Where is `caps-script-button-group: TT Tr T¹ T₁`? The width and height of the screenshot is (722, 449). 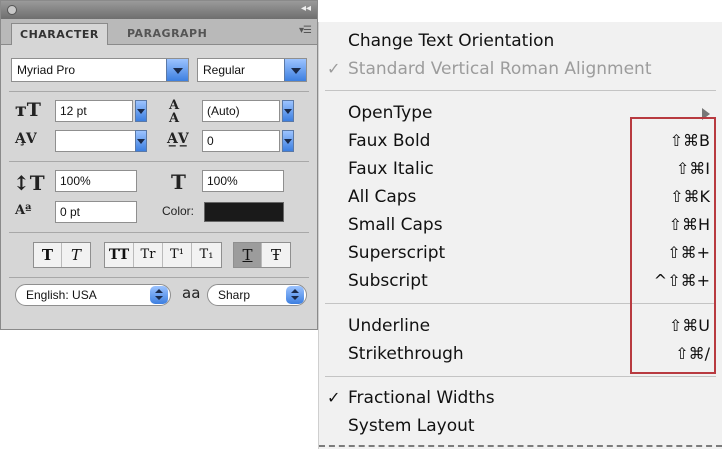
caps-script-button-group: TT Tr T¹ T₁ is located at coordinates (163, 255).